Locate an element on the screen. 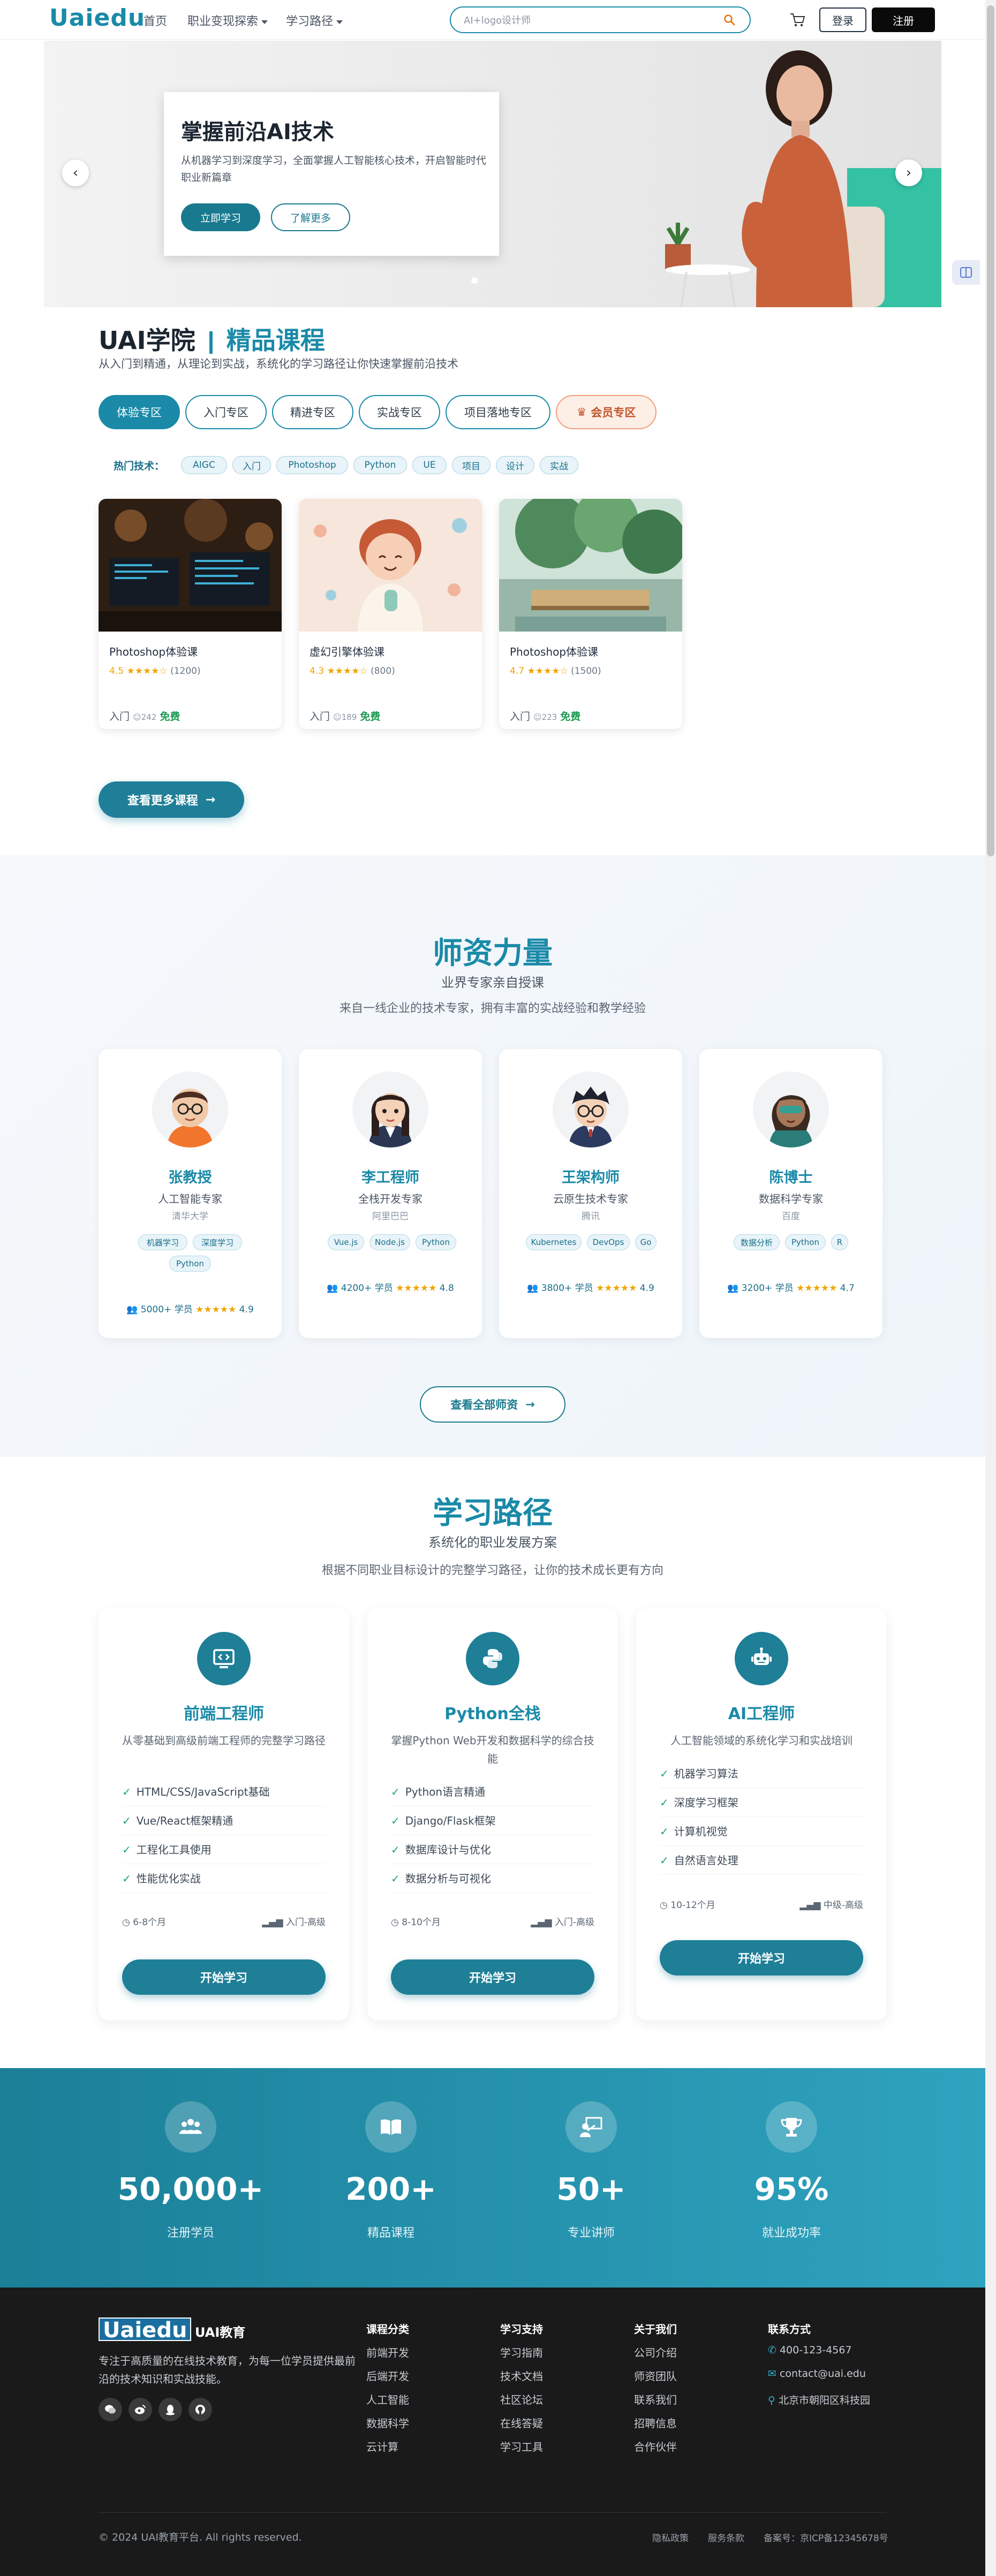 The image size is (996, 2576). weibo-icon is located at coordinates (140, 2409).